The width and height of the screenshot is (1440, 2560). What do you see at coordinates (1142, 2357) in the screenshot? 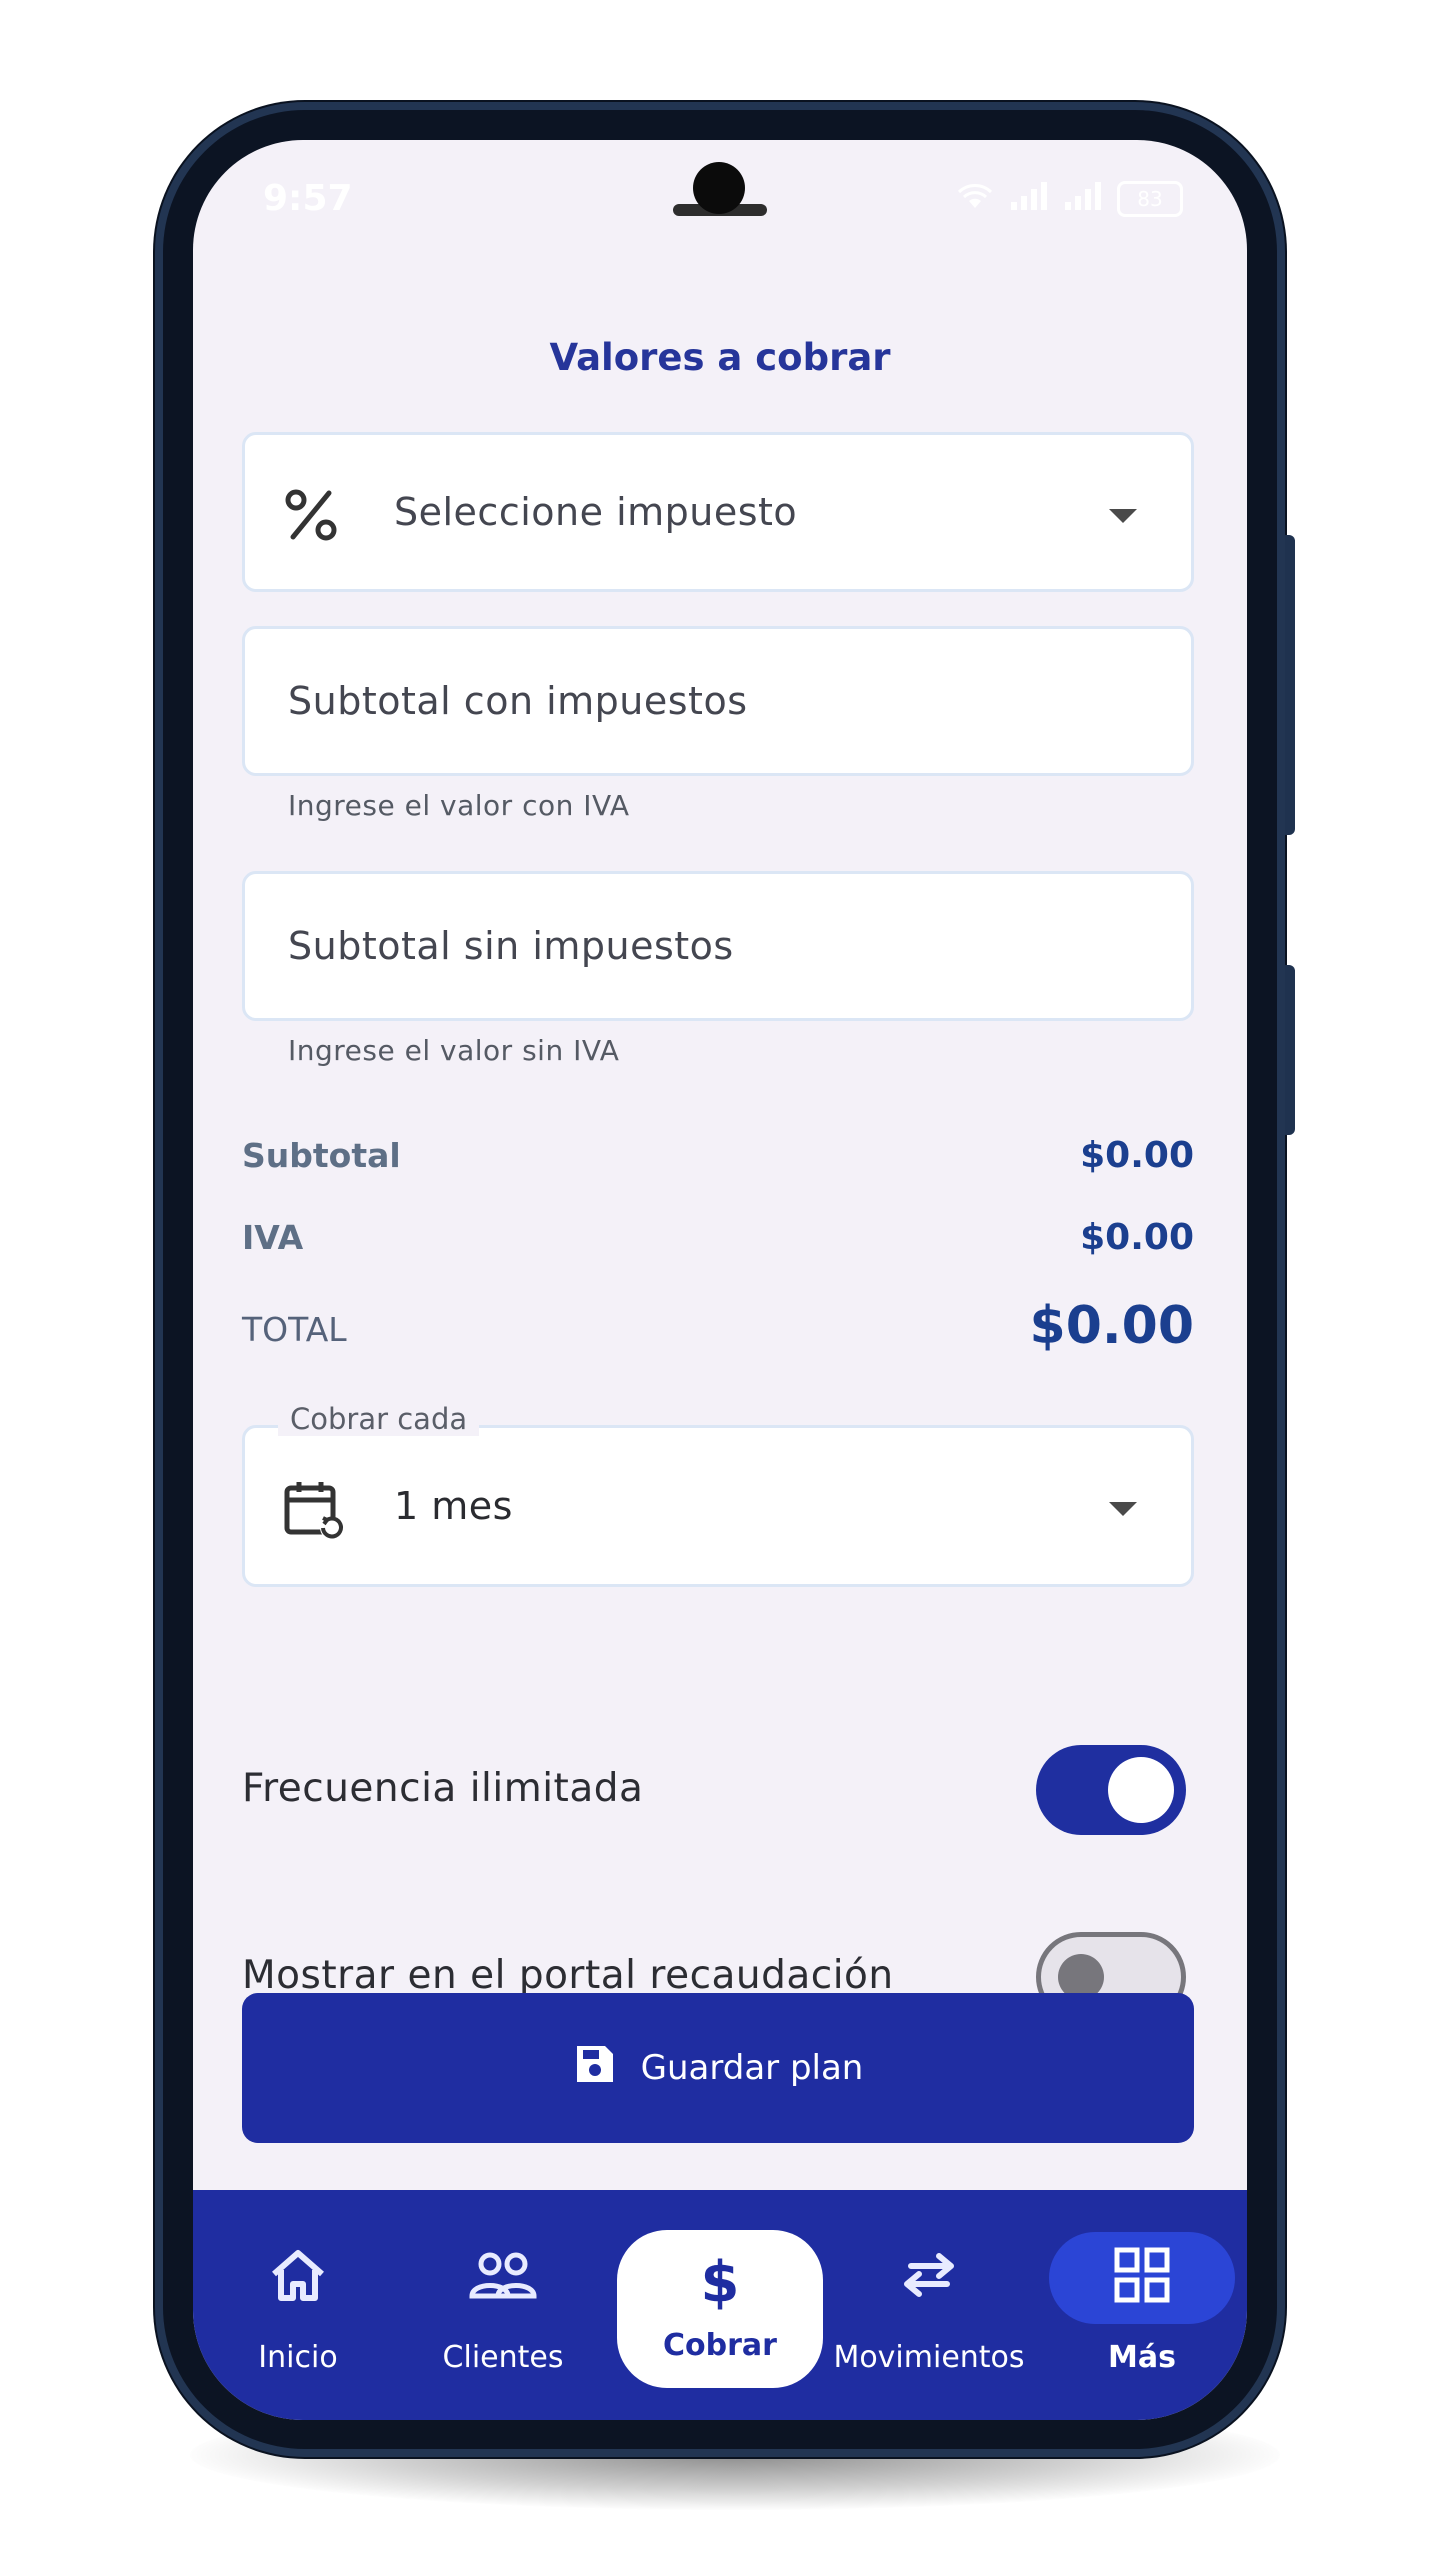
I see `nav-label: Más` at bounding box center [1142, 2357].